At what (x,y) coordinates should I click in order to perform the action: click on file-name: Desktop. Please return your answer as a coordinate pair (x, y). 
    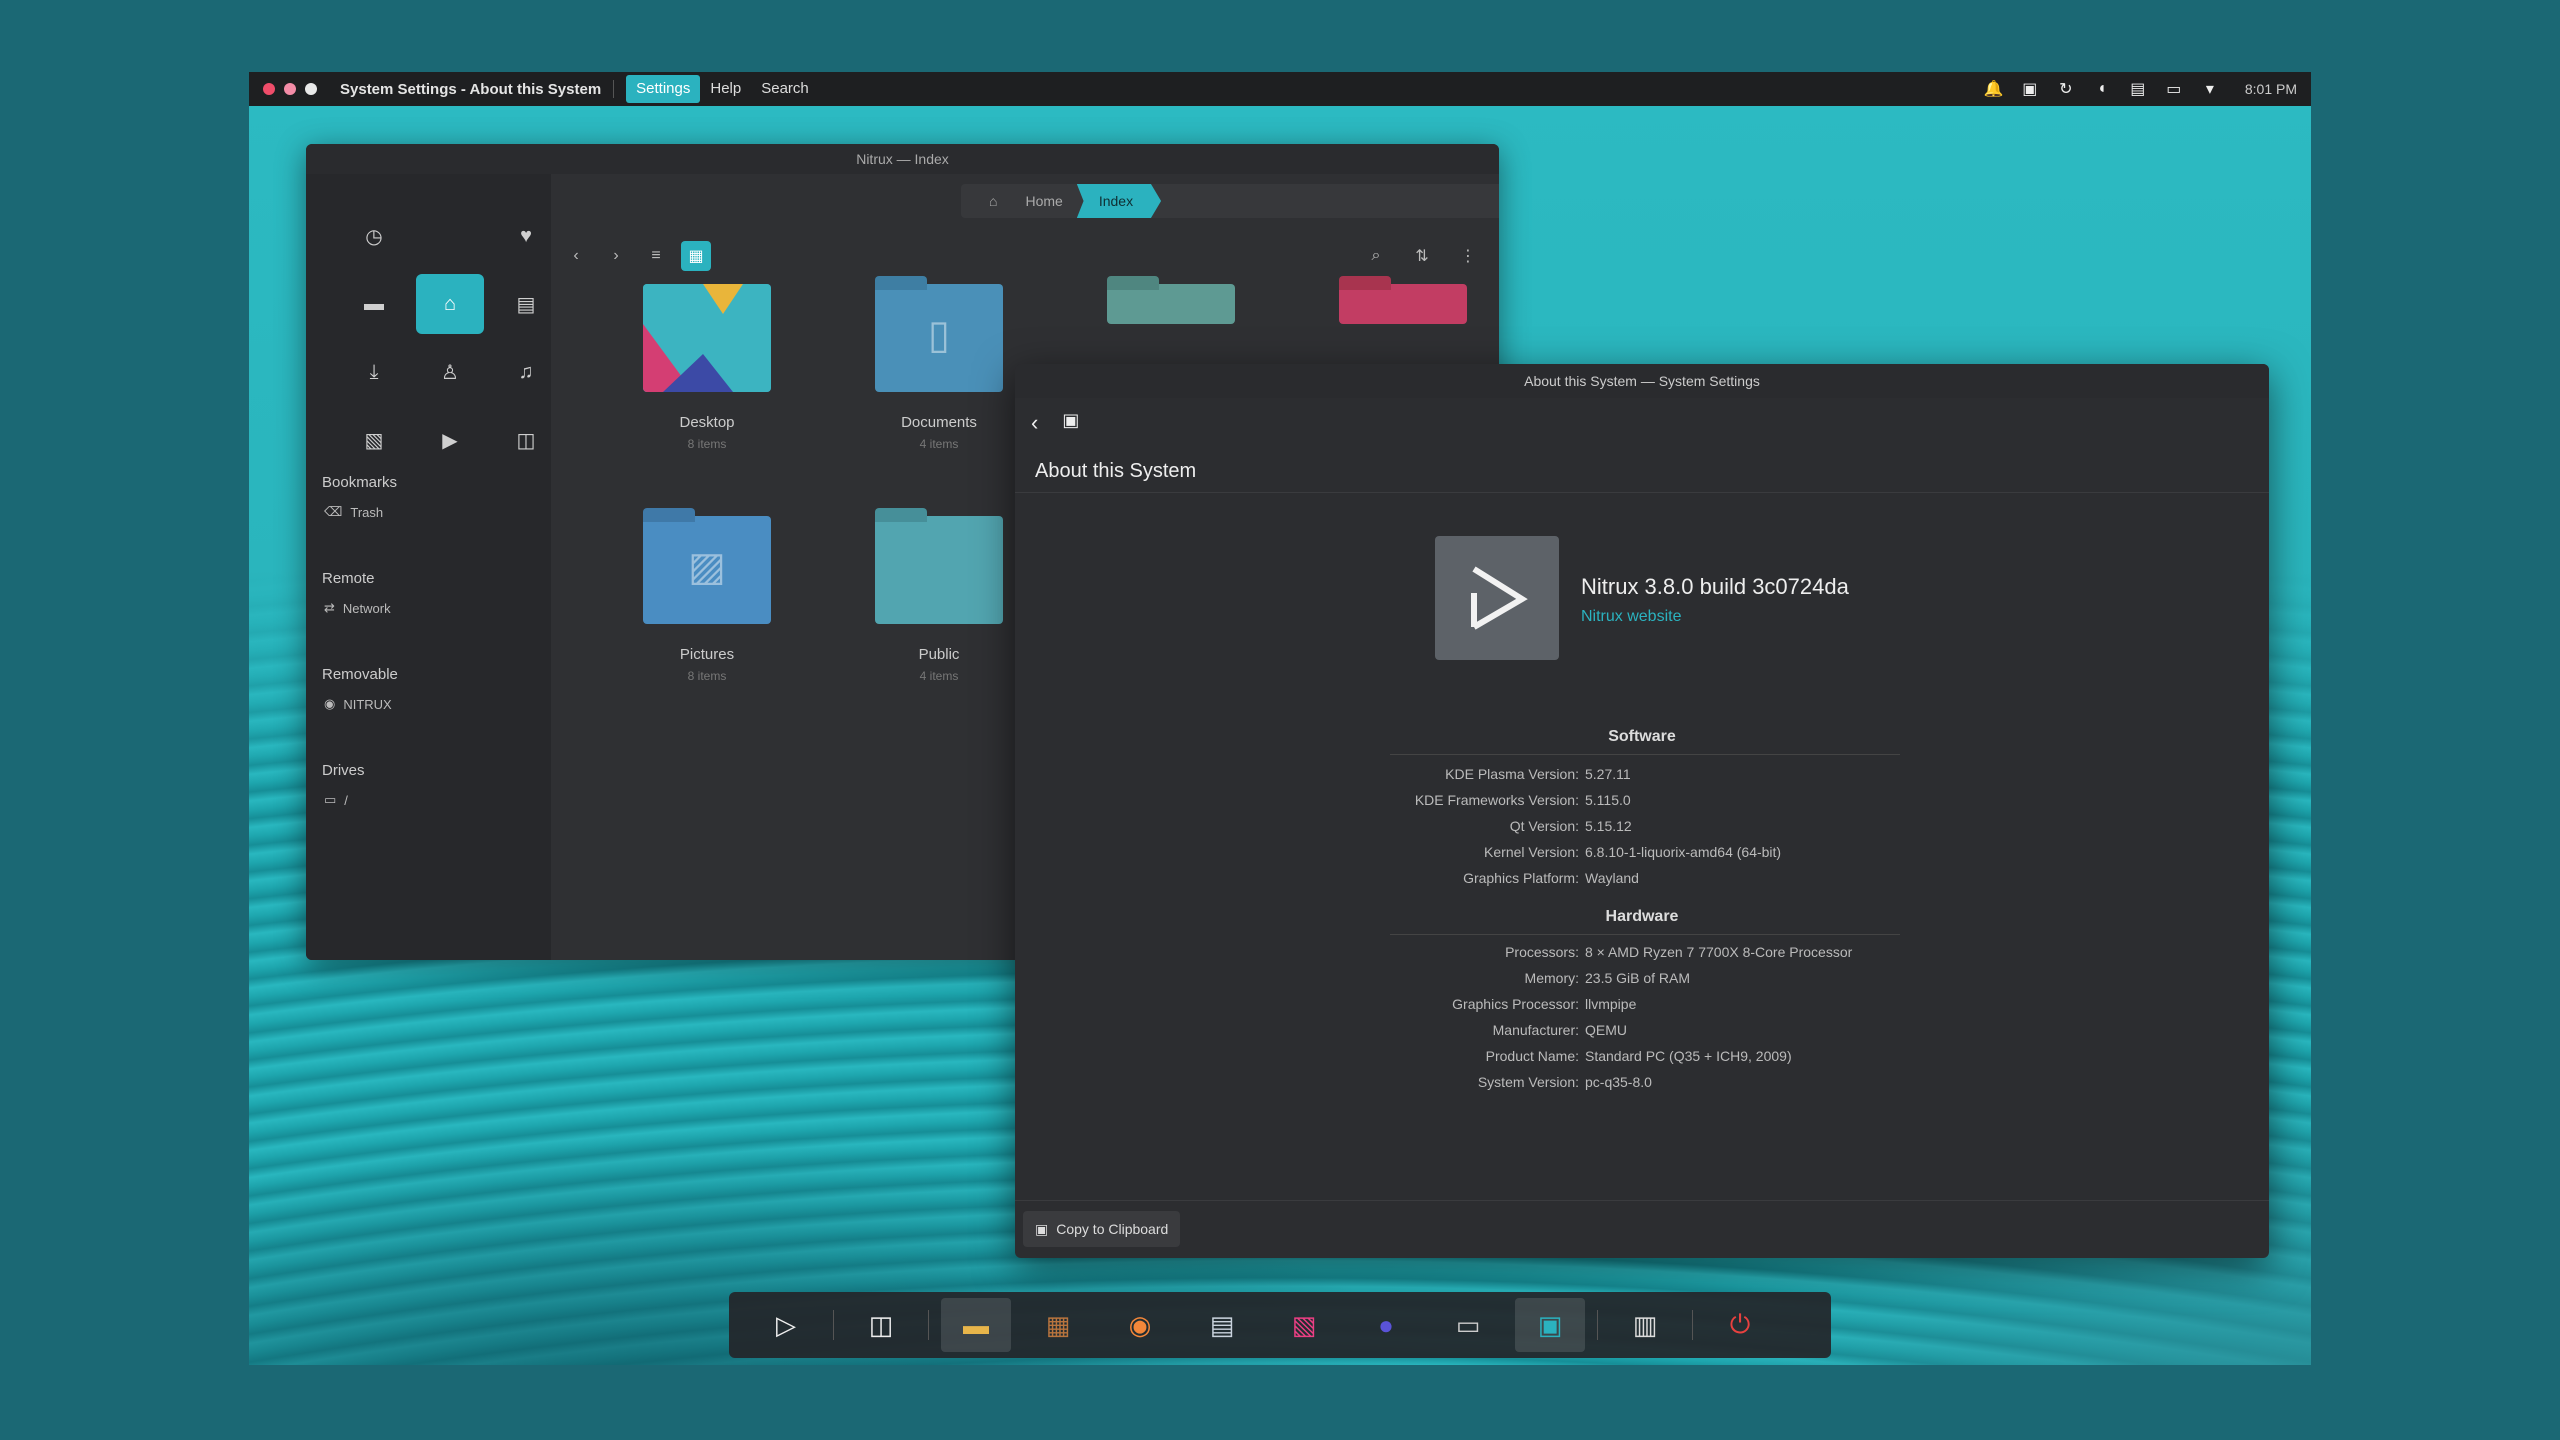
    Looking at the image, I should click on (707, 422).